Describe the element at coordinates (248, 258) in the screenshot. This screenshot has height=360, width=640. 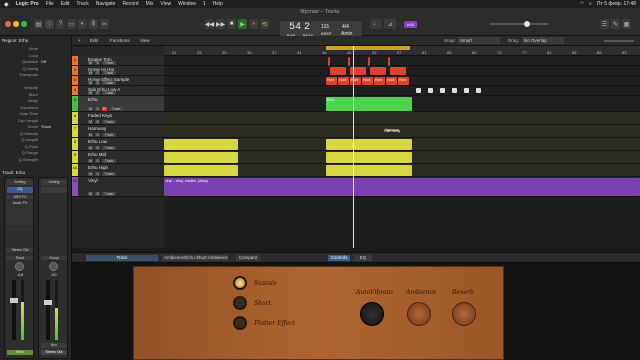
I see `compare-button: Compare` at that location.